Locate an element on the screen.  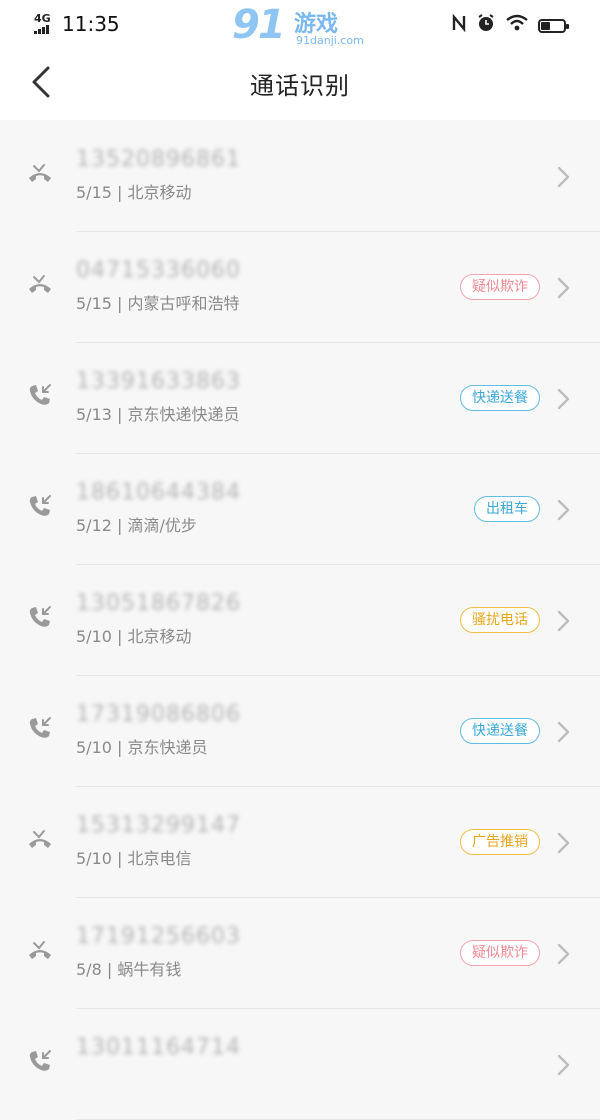
call-list-item: 13520896861 5/15 | 北京移动 is located at coordinates (300, 176).